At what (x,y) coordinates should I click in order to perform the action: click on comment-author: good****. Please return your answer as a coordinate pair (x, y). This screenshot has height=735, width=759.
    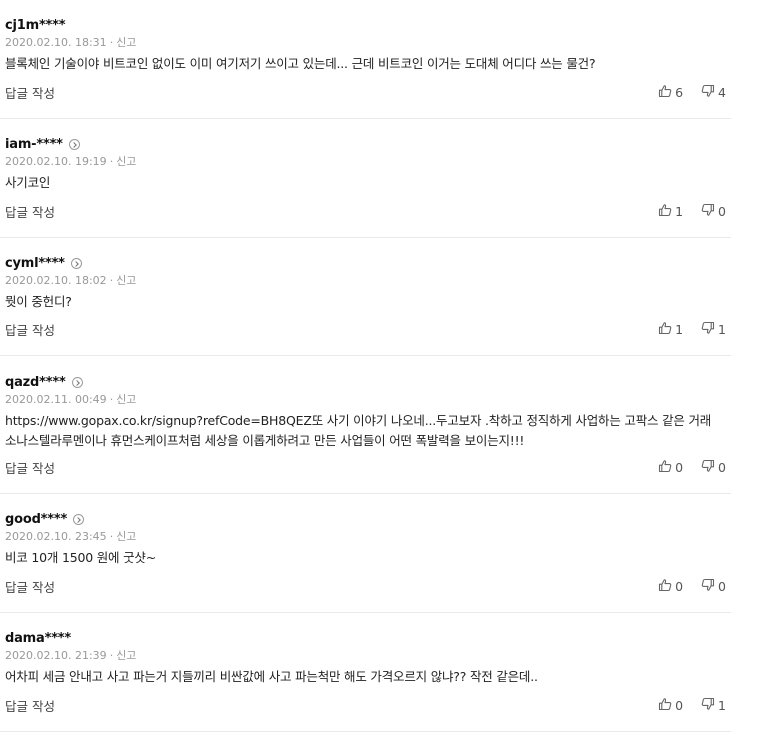
    Looking at the image, I should click on (36, 519).